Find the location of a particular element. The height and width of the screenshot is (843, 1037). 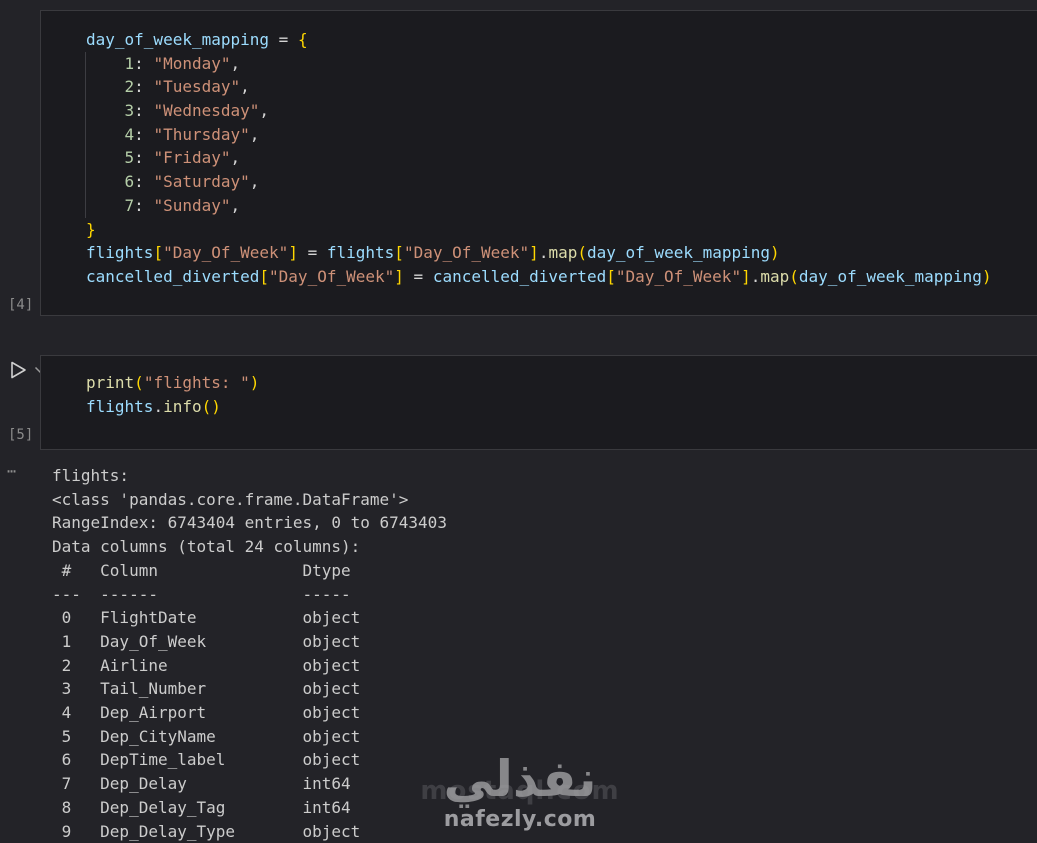

run-cell-button is located at coordinates (18, 370).